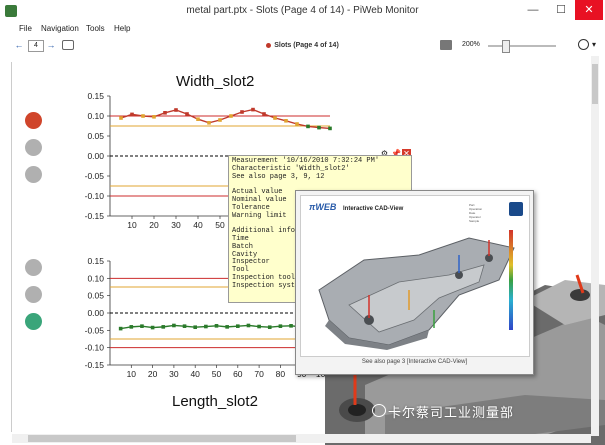  Describe the element at coordinates (95, 28) in the screenshot. I see `menu-tools: Tools` at that location.